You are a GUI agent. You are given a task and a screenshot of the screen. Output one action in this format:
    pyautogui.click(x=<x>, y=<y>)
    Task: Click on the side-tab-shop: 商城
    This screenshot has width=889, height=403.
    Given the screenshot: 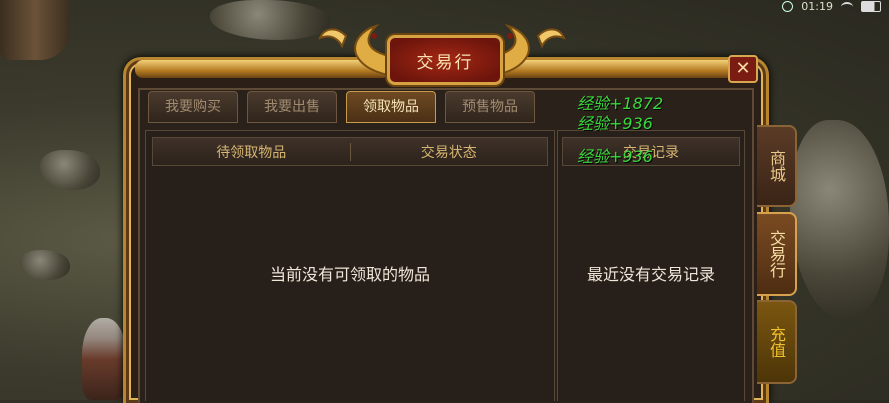 What is the action you would take?
    pyautogui.click(x=777, y=166)
    